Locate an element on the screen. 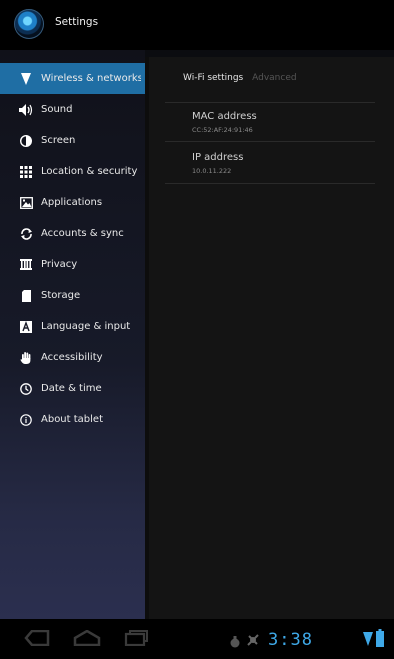  sidebar-item-location: Location & security is located at coordinates (72, 171).